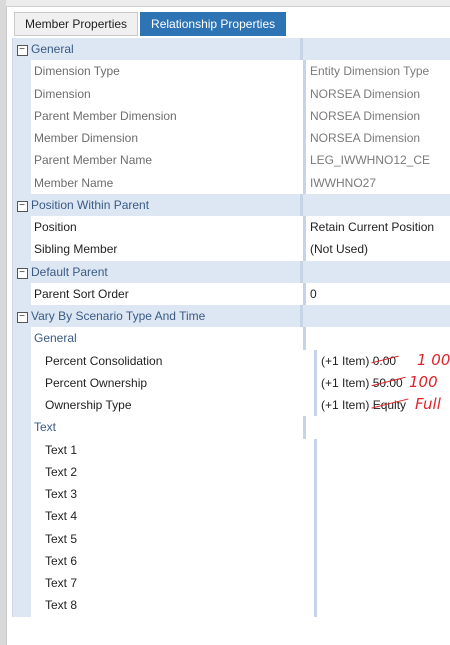 This screenshot has height=645, width=450. Describe the element at coordinates (231, 516) in the screenshot. I see `property-row-text-4: Text 4` at that location.